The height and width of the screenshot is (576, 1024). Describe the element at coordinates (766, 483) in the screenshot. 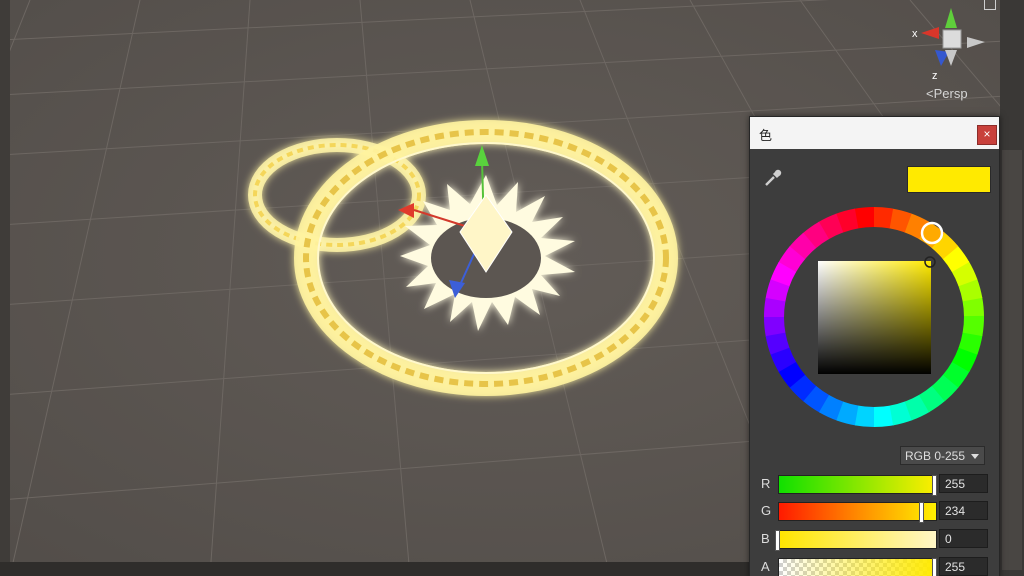

I see `channel-label: R` at that location.